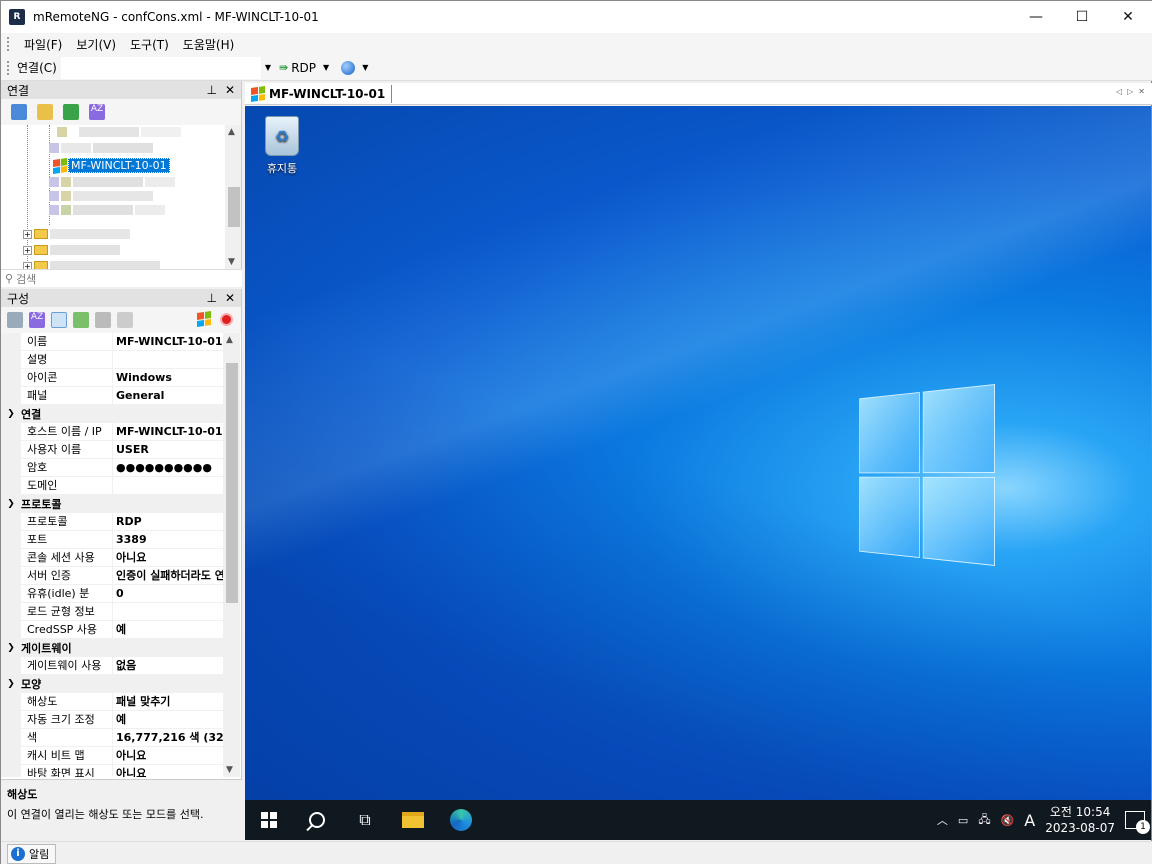 The width and height of the screenshot is (1152, 864). What do you see at coordinates (1036, 17) in the screenshot?
I see `minimize-button: —` at bounding box center [1036, 17].